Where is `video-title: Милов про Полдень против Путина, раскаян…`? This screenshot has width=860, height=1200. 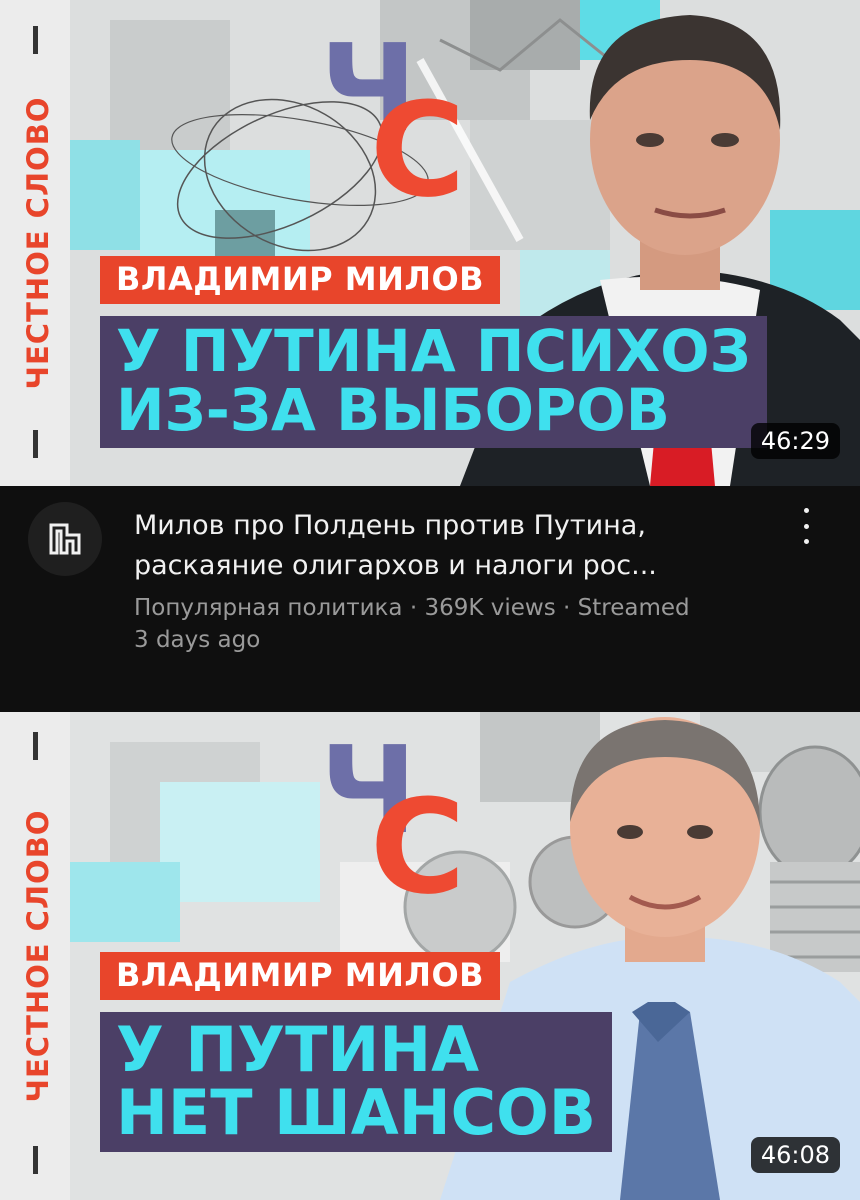 video-title: Милов про Полдень против Путина, раскаян… is located at coordinates (454, 546).